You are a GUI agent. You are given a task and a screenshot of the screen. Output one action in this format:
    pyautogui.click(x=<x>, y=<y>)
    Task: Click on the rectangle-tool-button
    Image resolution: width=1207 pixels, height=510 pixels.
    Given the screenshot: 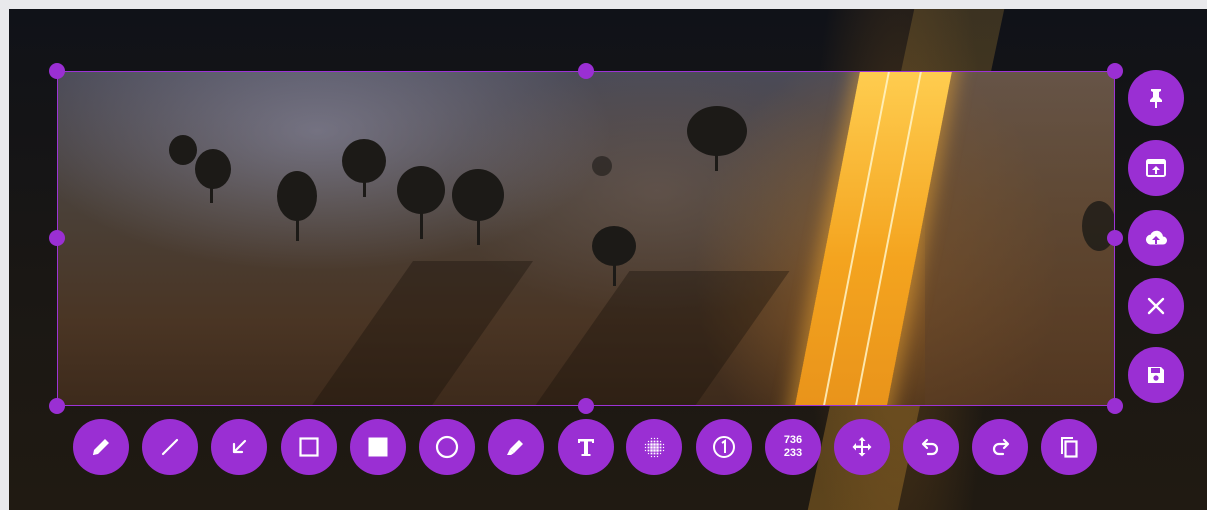 What is the action you would take?
    pyautogui.click(x=309, y=447)
    